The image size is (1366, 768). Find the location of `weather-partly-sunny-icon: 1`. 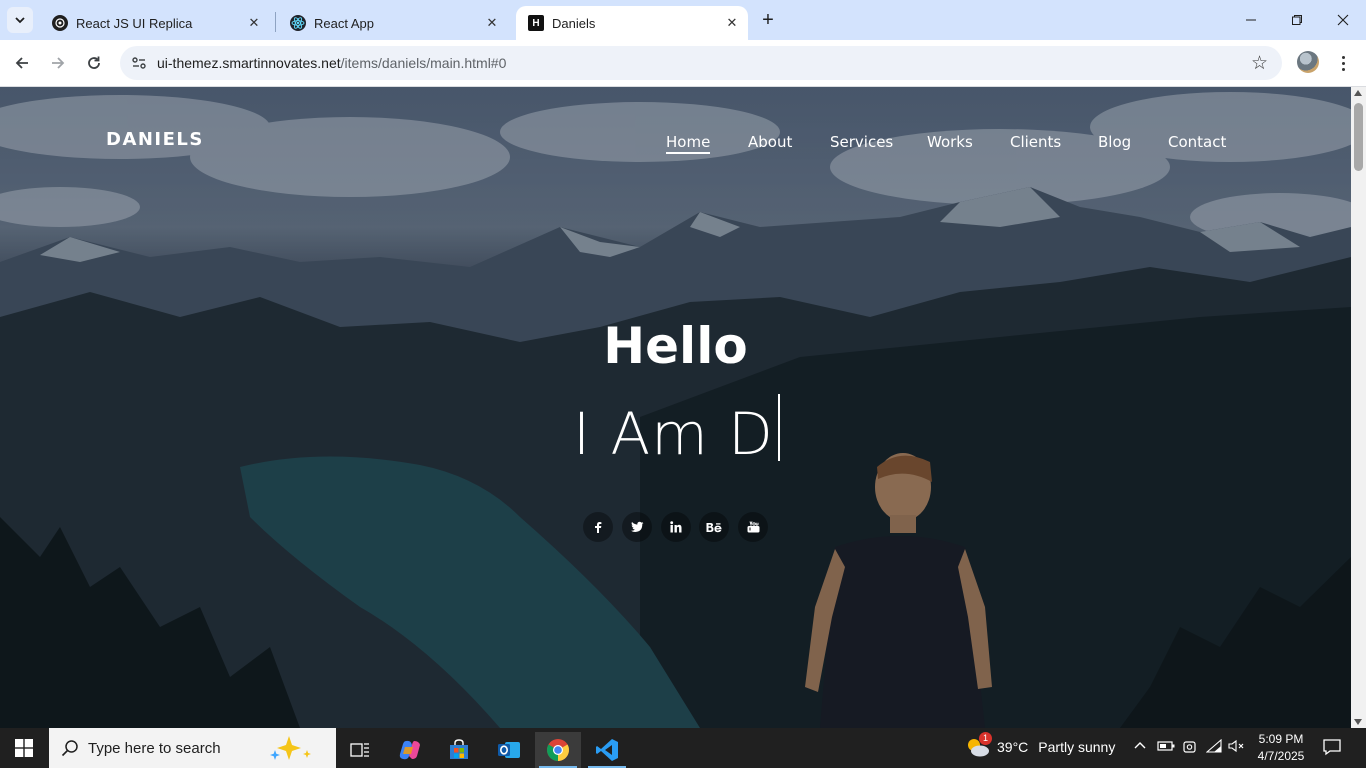

weather-partly-sunny-icon: 1 is located at coordinates (978, 745).